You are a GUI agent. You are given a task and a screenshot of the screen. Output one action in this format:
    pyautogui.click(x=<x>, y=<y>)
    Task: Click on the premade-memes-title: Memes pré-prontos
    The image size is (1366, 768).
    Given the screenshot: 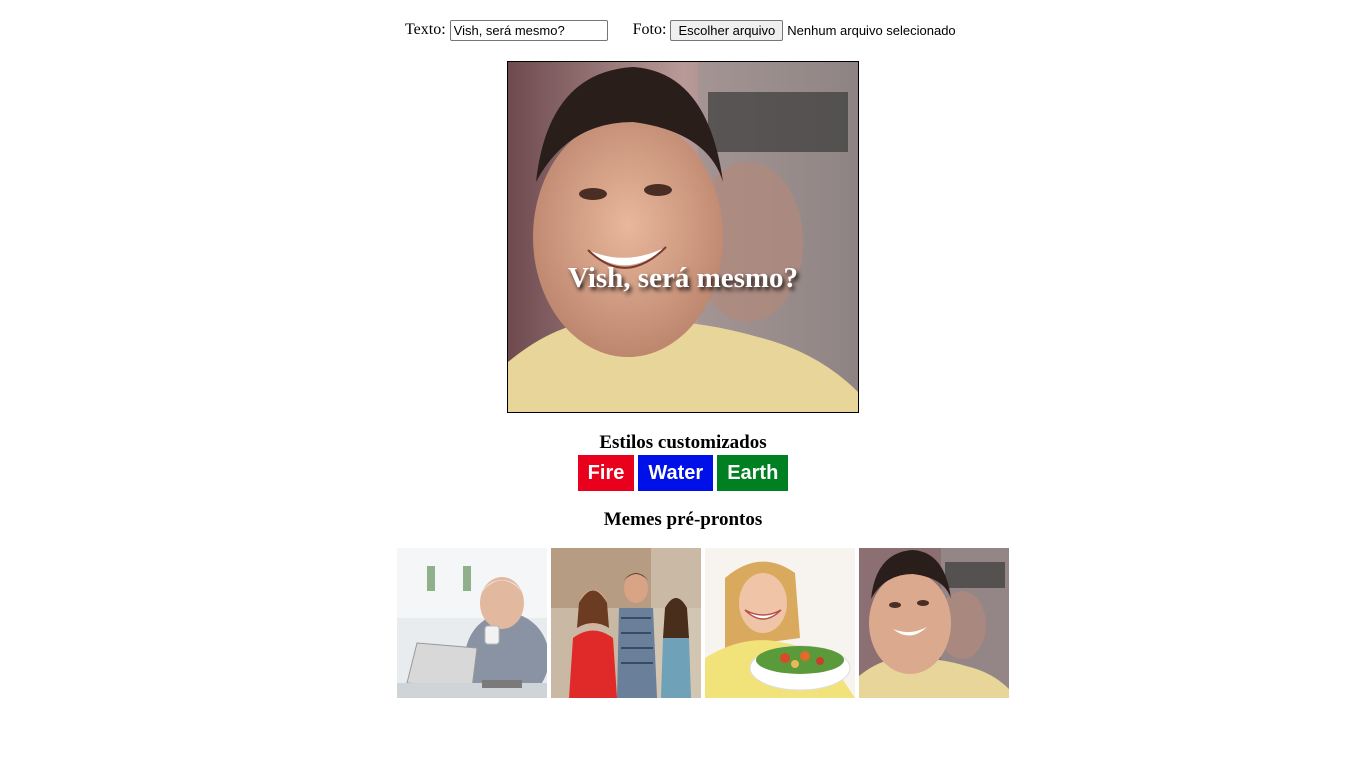 What is the action you would take?
    pyautogui.click(x=683, y=519)
    